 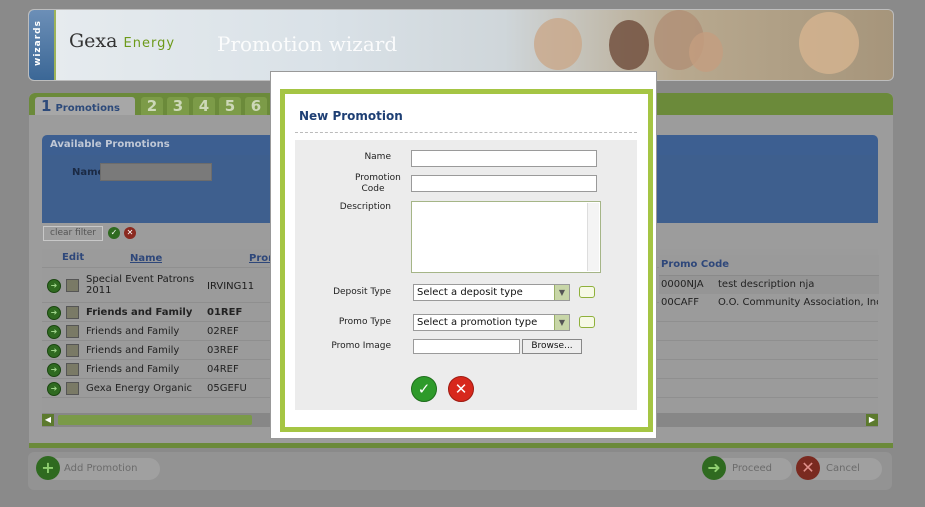 What do you see at coordinates (307, 44) in the screenshot?
I see `page-title: Promotion wizard` at bounding box center [307, 44].